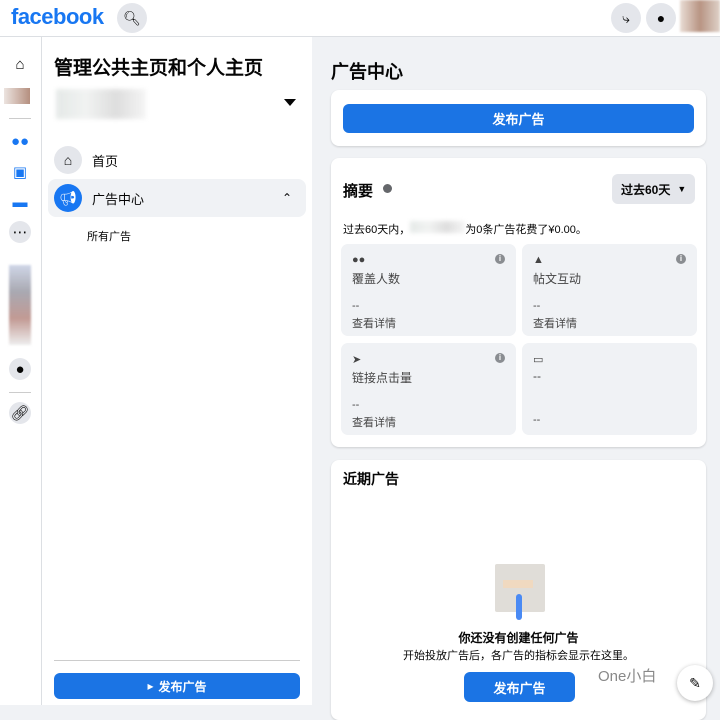 The height and width of the screenshot is (720, 720). I want to click on caret-down-icon: ▼, so click(682, 189).